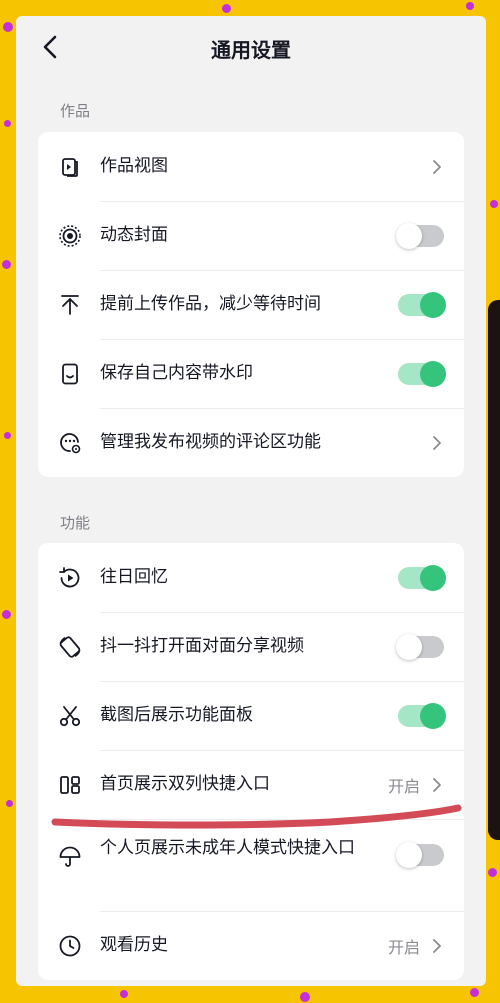 This screenshot has width=500, height=1003. I want to click on setting-row-comment-manage: 管理我发布视频的评论区功能, so click(251, 442).